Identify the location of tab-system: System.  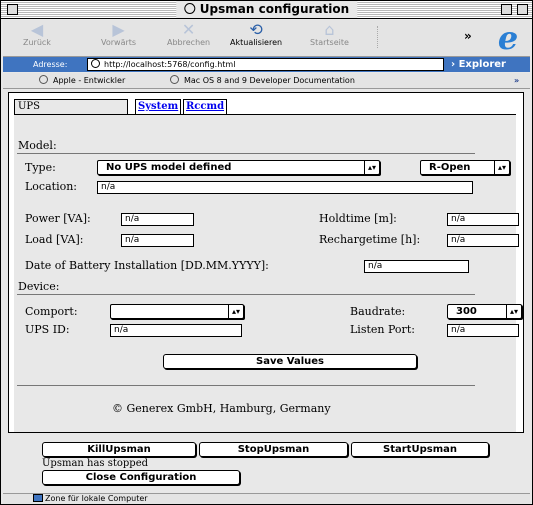
(158, 107).